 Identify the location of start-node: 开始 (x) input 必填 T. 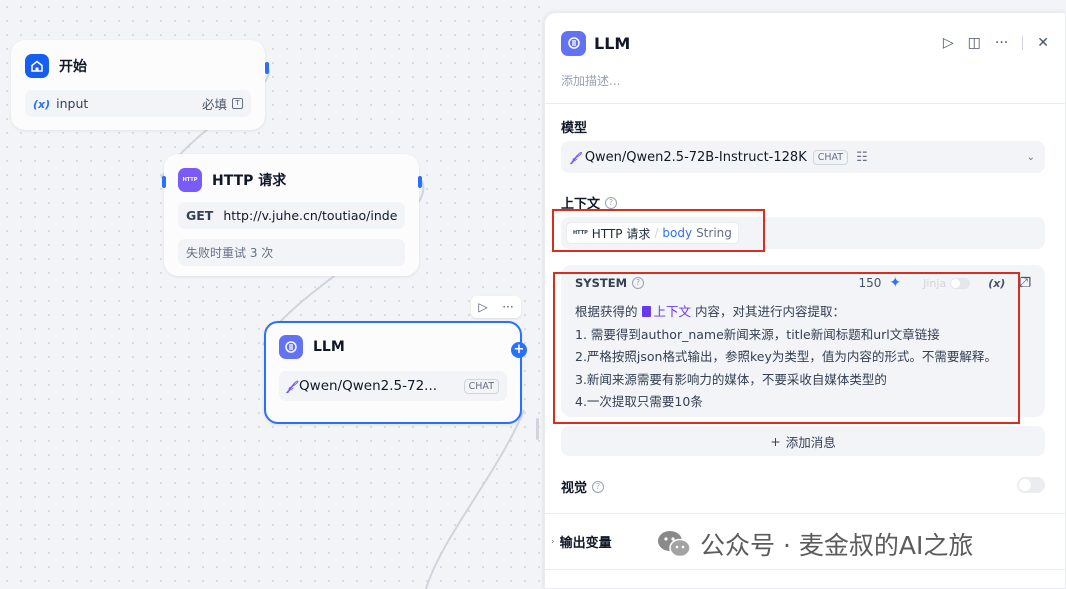
(140, 85).